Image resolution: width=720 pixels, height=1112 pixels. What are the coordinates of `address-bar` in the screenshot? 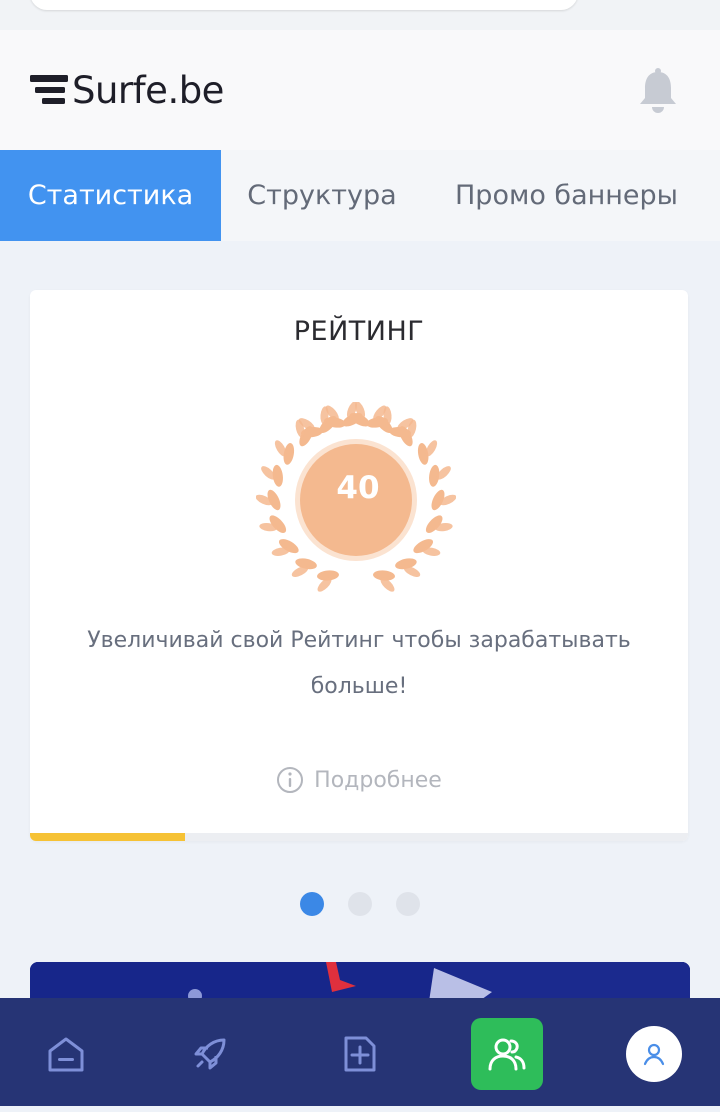 It's located at (304, 5).